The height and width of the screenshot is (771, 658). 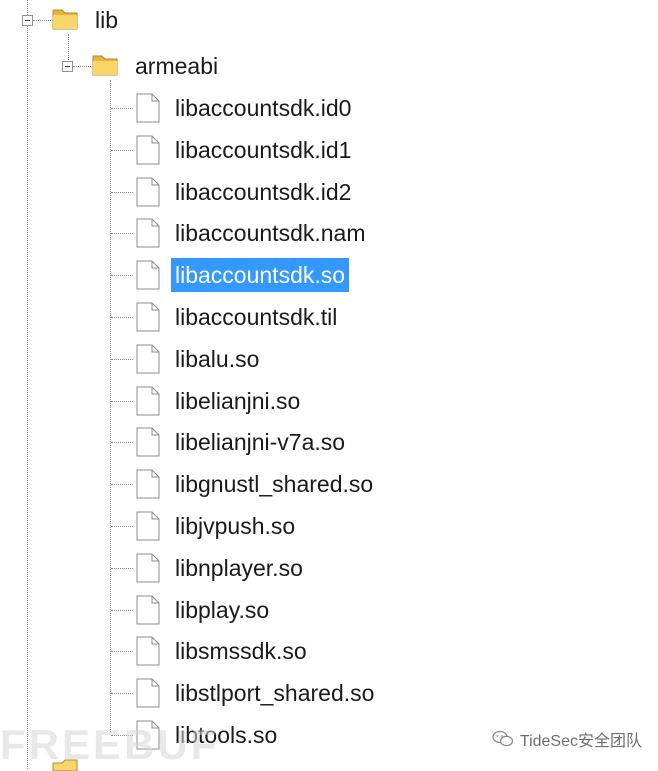 I want to click on tree-node-lib: lib, so click(x=100, y=20).